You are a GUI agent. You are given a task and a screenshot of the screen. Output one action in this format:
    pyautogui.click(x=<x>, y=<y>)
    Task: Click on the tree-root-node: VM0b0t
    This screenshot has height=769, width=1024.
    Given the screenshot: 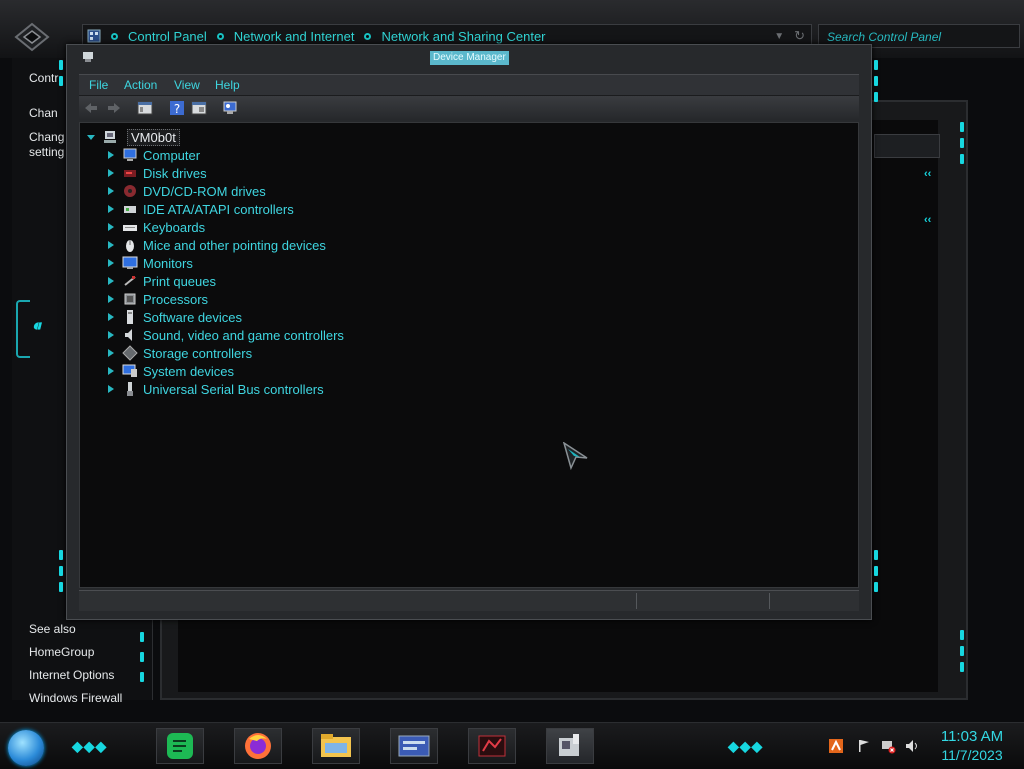 What is the action you would take?
    pyautogui.click(x=133, y=137)
    